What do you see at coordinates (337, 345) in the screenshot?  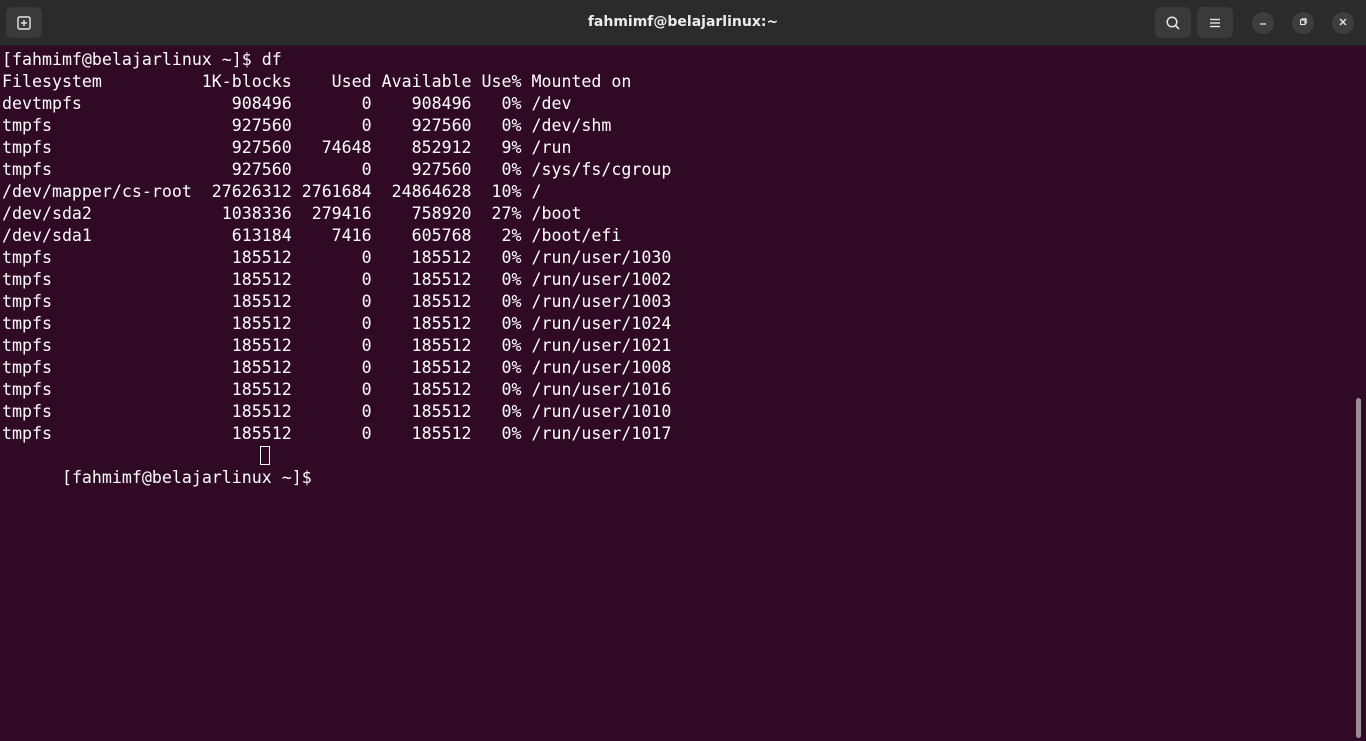 I see `terminal-line: tmpfs 185512 0 185512 0% /run/user/1021` at bounding box center [337, 345].